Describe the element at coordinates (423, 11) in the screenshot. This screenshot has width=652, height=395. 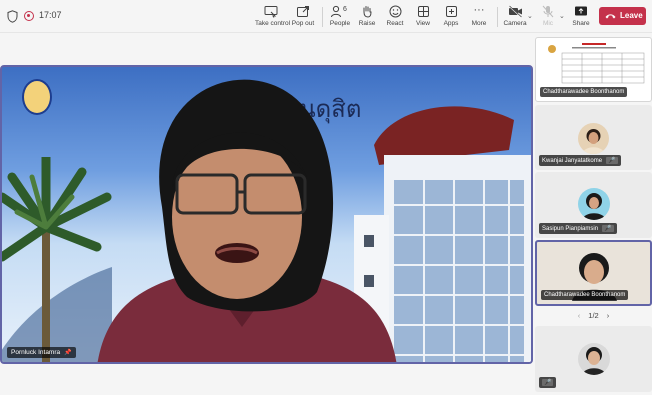
I see `grid-view-icon` at that location.